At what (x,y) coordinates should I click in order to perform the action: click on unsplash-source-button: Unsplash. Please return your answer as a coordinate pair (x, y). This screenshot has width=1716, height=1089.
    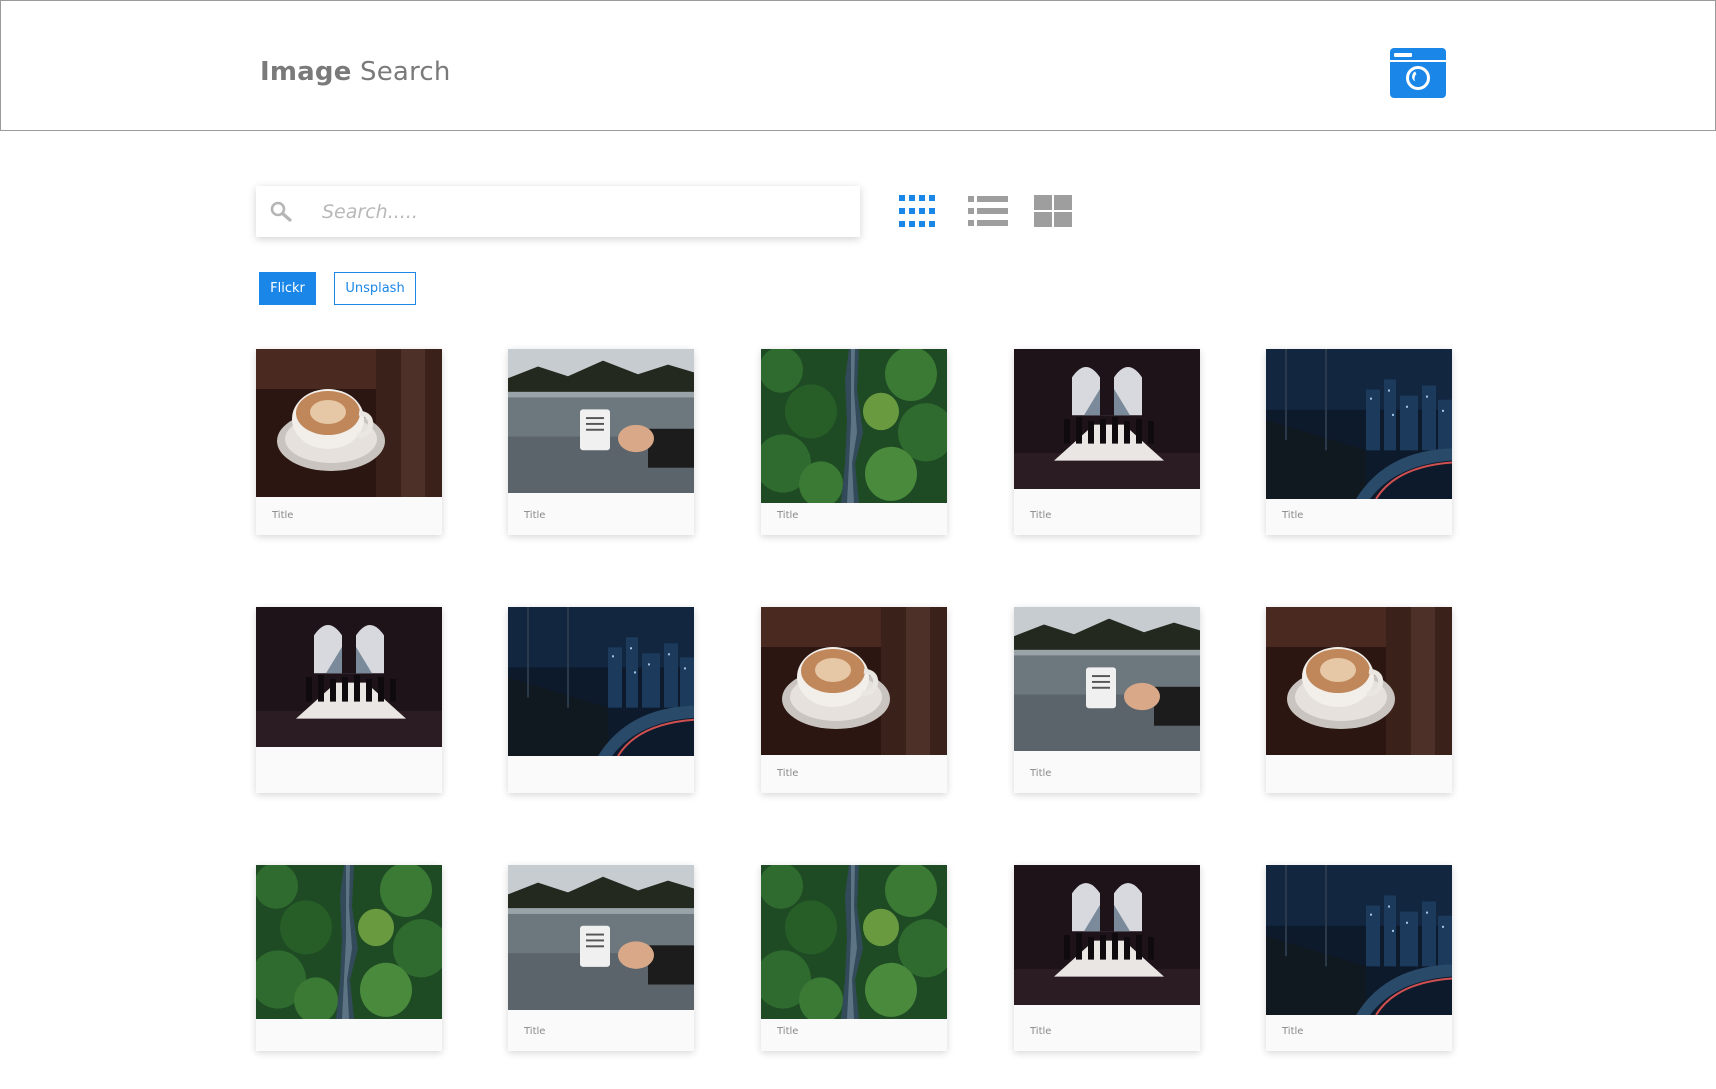
    Looking at the image, I should click on (375, 288).